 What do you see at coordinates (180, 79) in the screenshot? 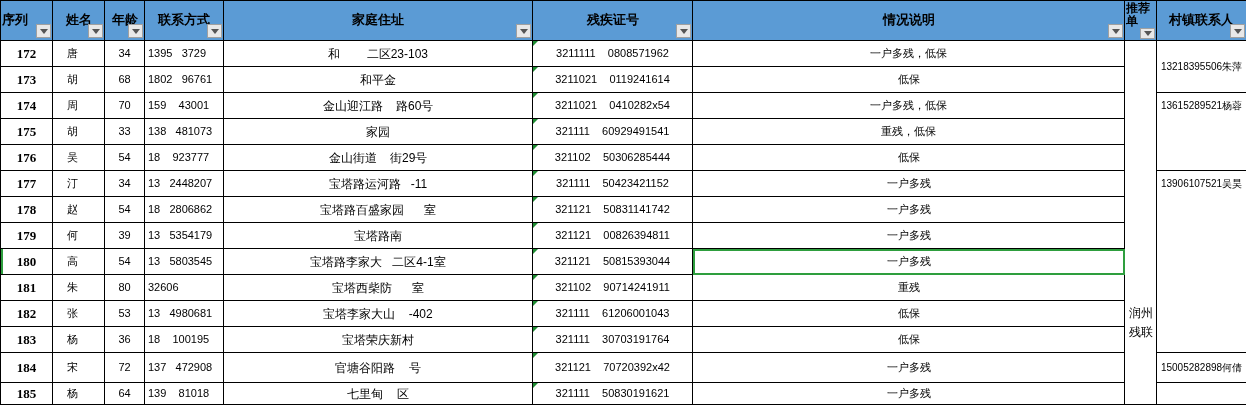
I see `phone-cell: 1802 96761` at bounding box center [180, 79].